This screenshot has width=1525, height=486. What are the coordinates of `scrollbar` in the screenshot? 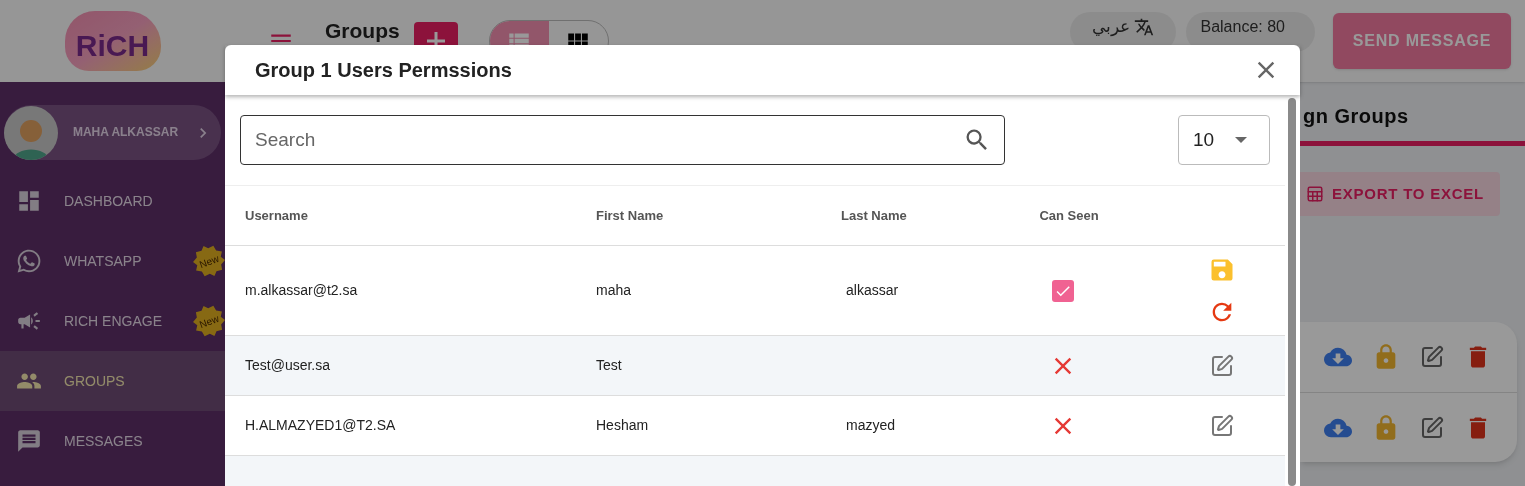 It's located at (1292, 292).